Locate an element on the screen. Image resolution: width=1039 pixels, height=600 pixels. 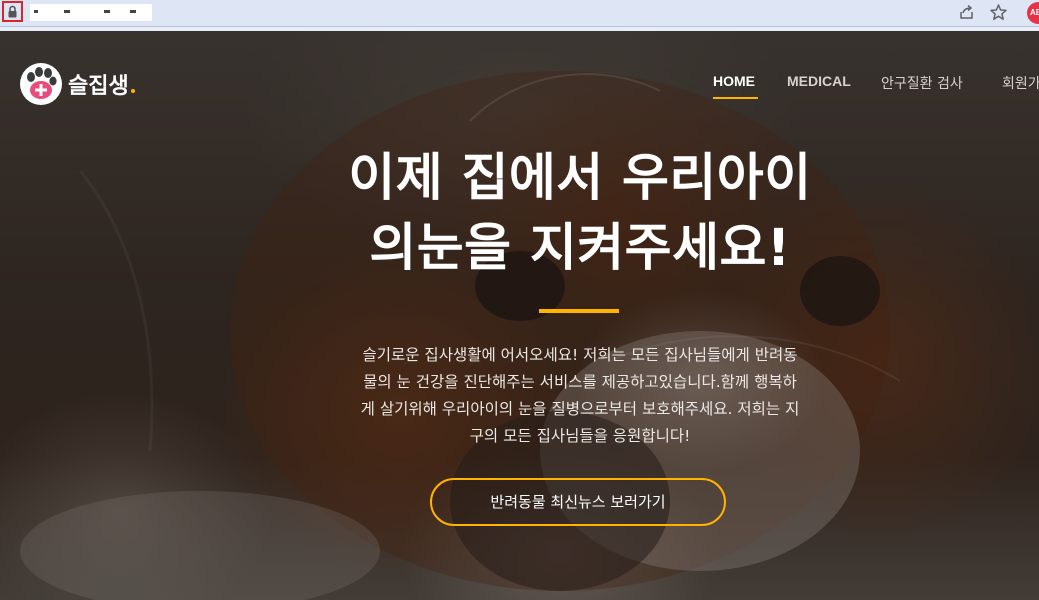
news-cta-button: 반려동물 최신뉴스 보러가기 is located at coordinates (578, 502).